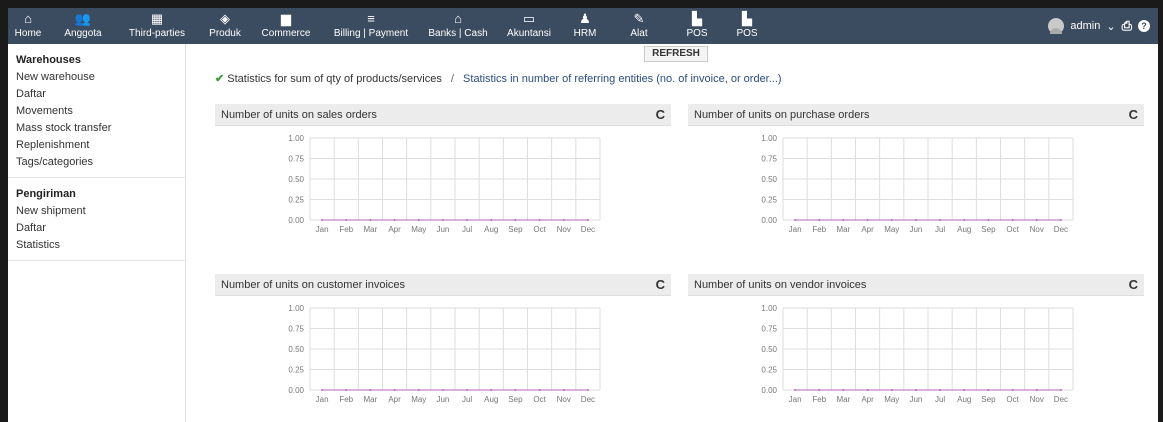 Image resolution: width=1163 pixels, height=422 pixels. Describe the element at coordinates (585, 27) in the screenshot. I see `nav-hrm: ♟ HRM` at that location.